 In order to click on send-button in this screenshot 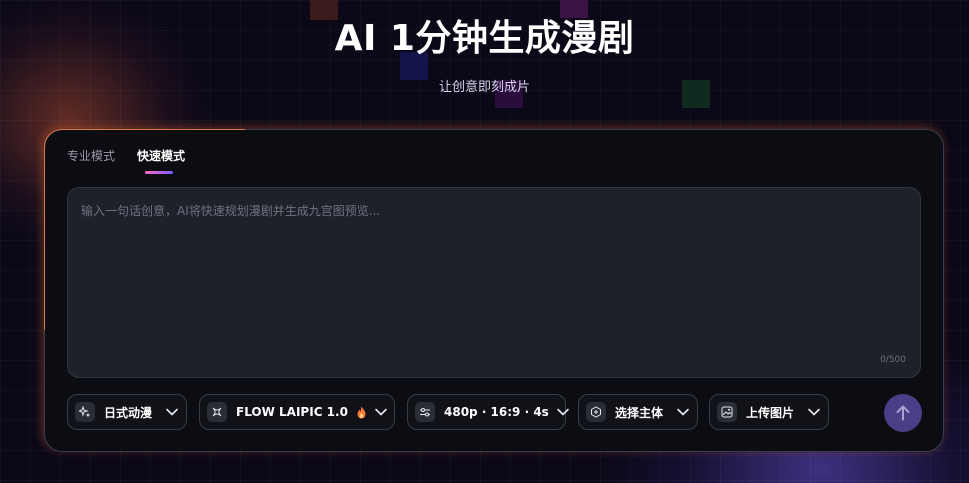, I will do `click(903, 413)`.